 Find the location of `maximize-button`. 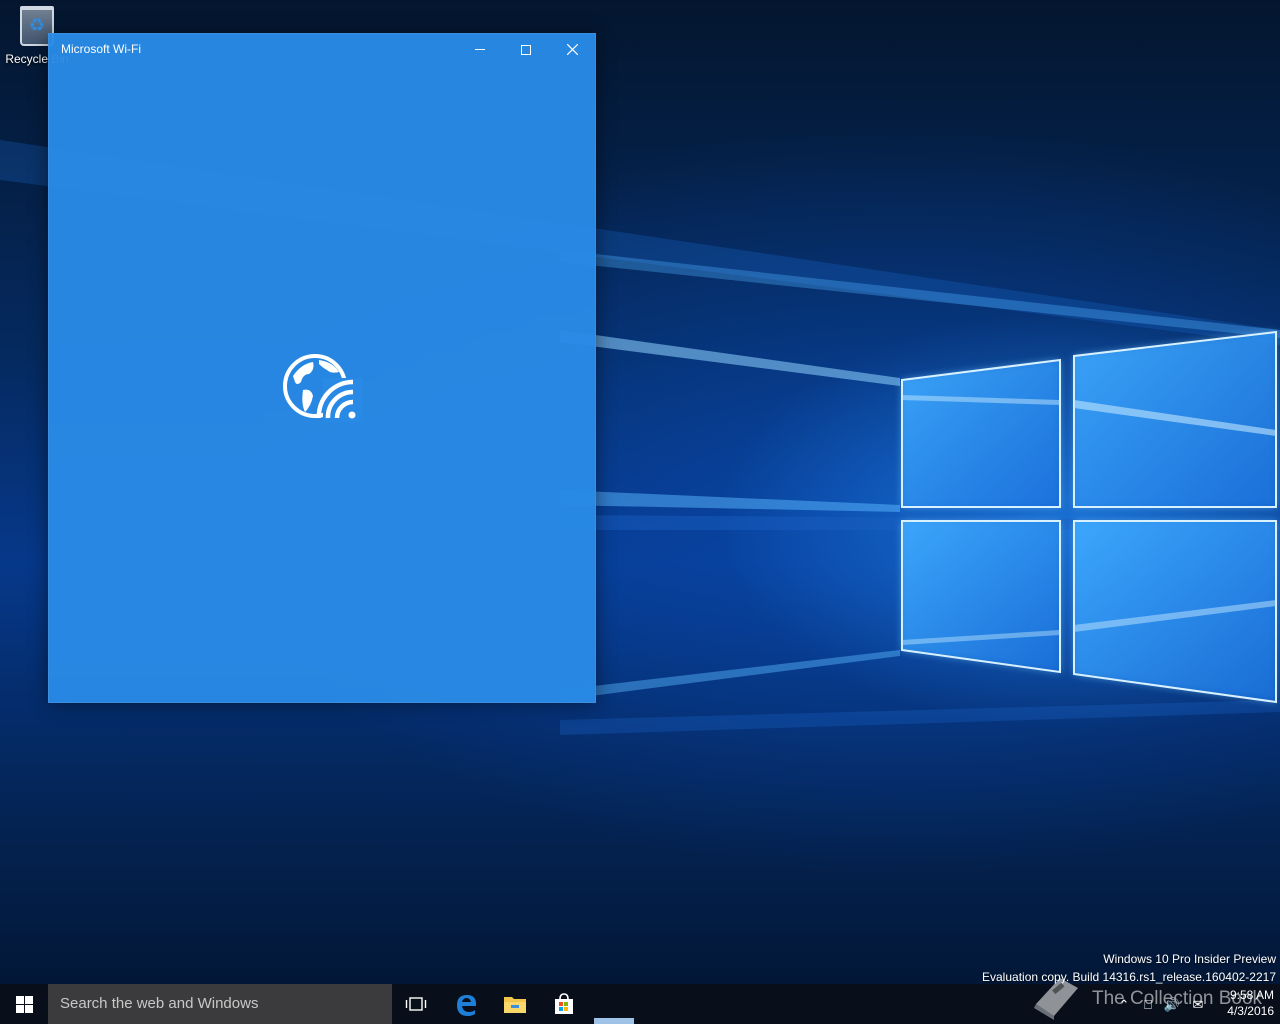

maximize-button is located at coordinates (526, 49).